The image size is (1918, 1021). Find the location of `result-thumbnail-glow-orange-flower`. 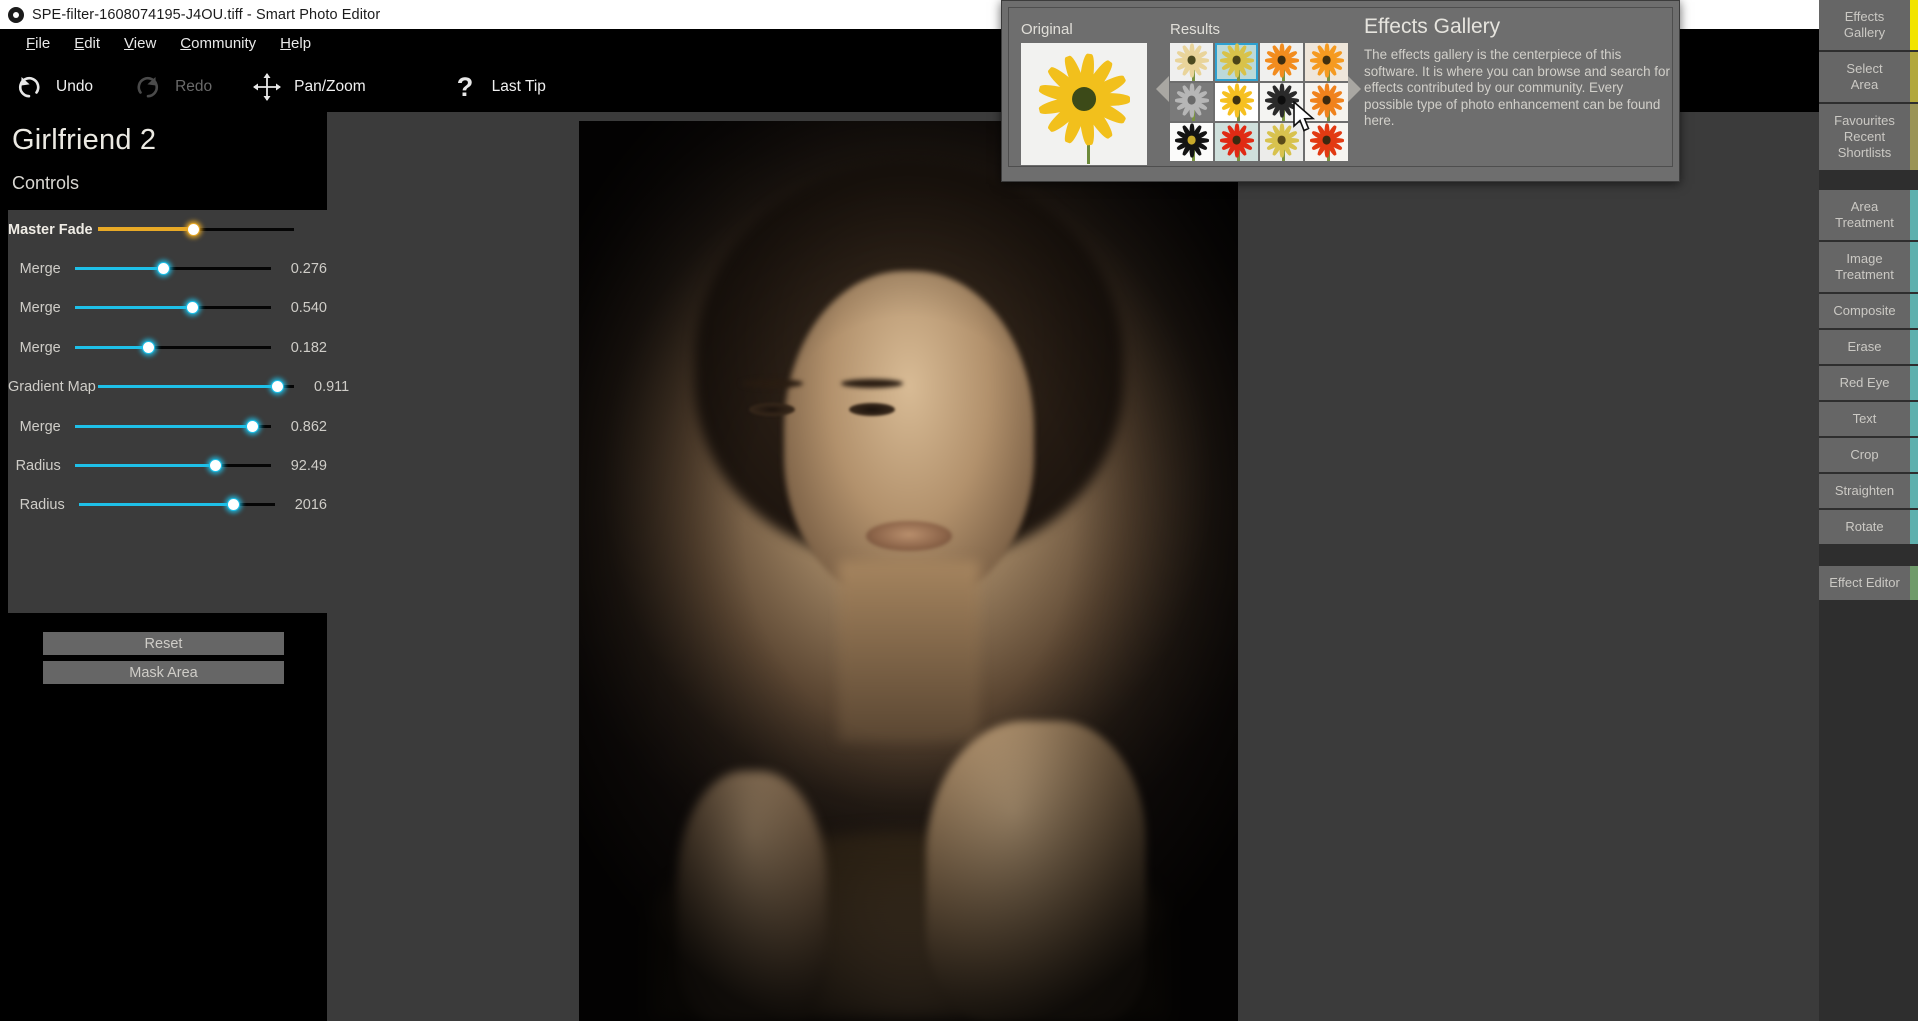

result-thumbnail-glow-orange-flower is located at coordinates (1326, 62).